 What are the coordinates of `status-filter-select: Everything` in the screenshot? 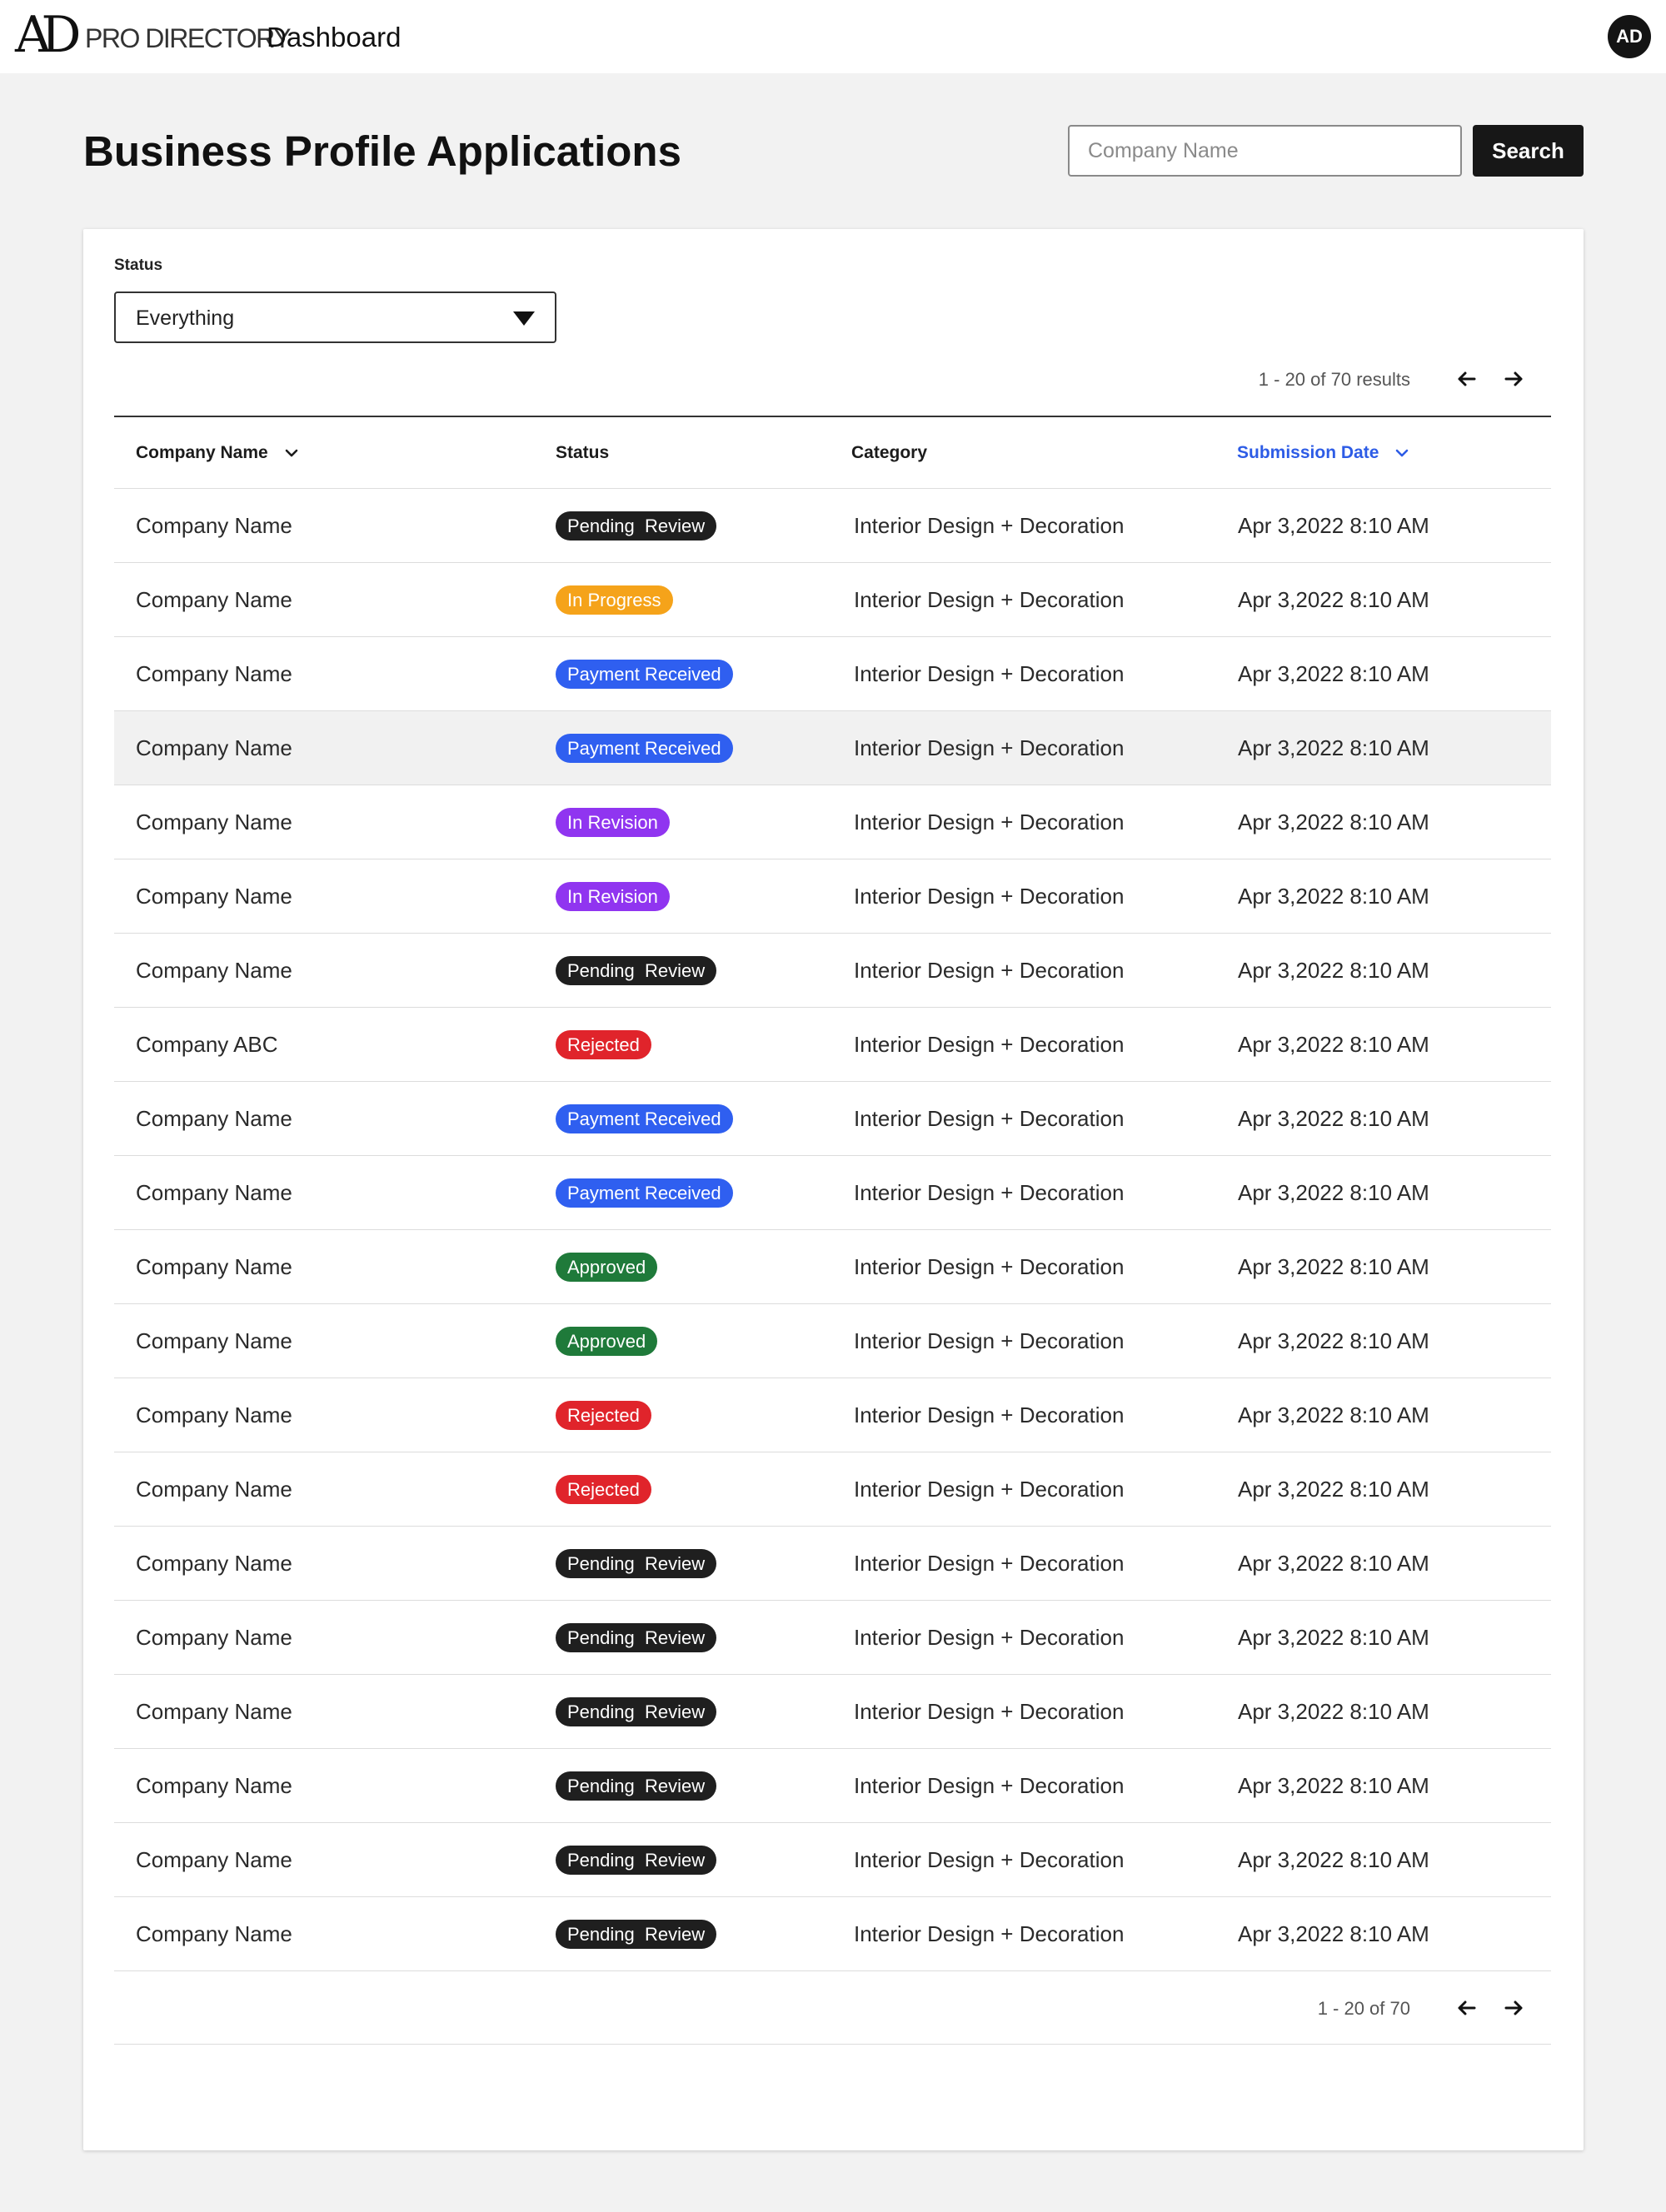 It's located at (335, 317).